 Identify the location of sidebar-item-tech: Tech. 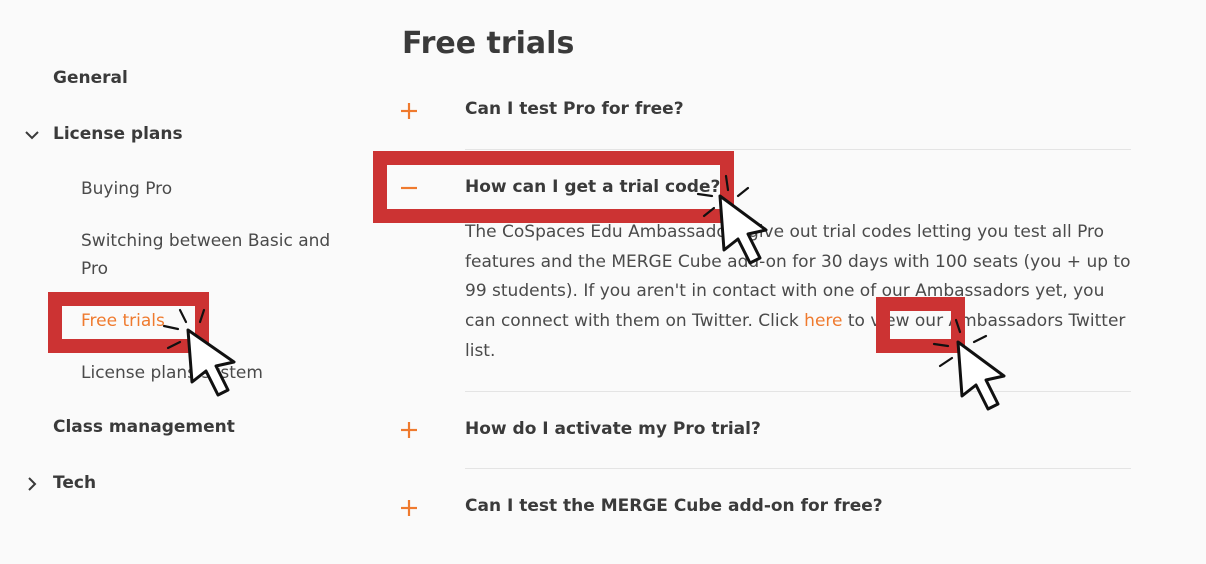
(74, 483).